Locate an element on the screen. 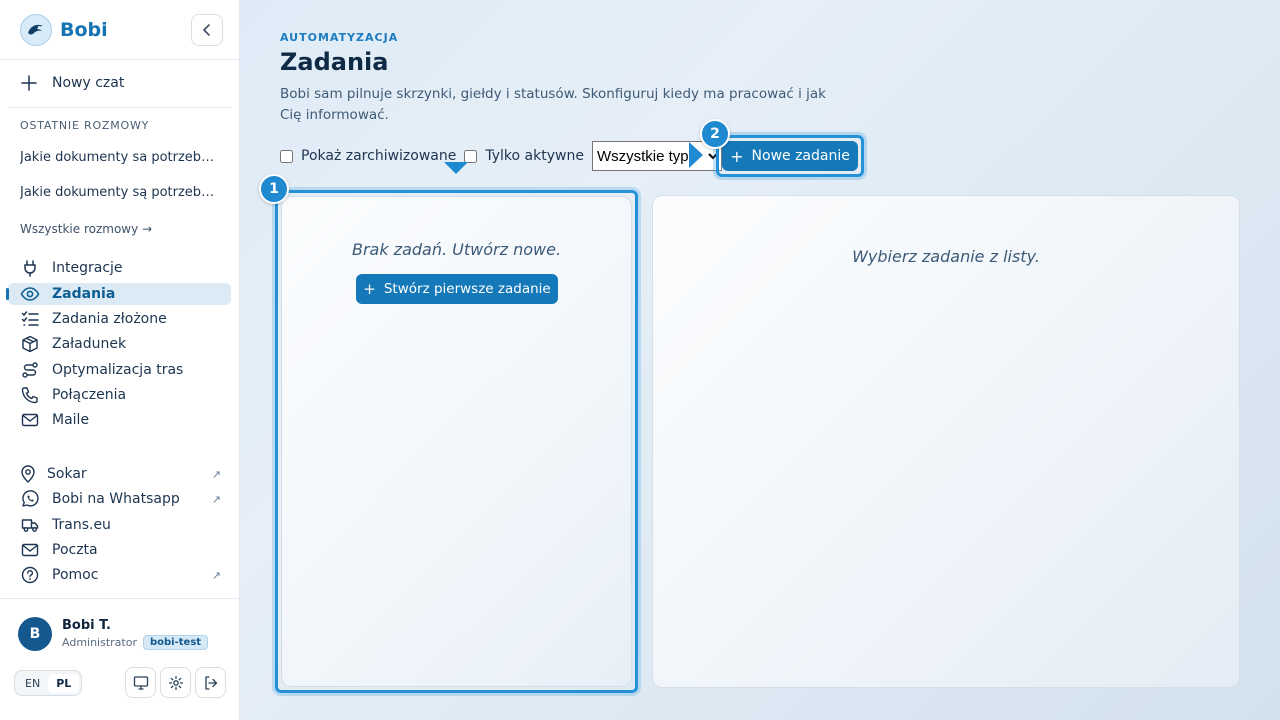 Image resolution: width=1280 pixels, height=720 pixels. brand-name: Bobi is located at coordinates (84, 30).